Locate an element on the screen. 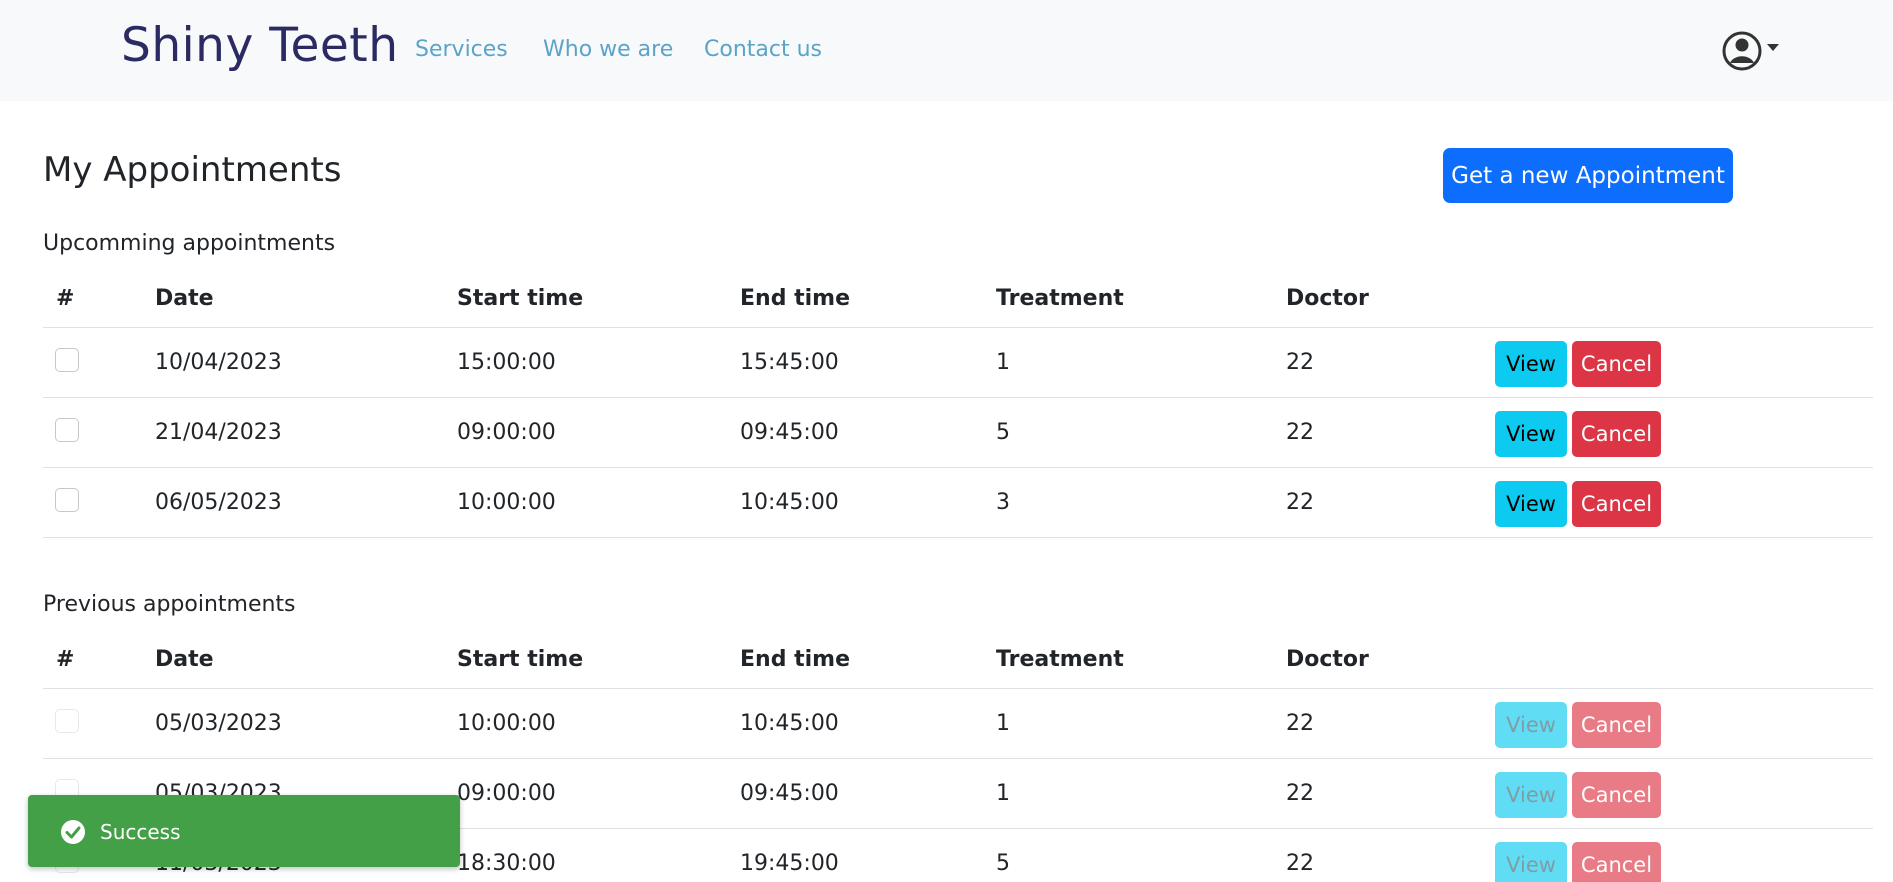 This screenshot has width=1893, height=882. success-toast: Success is located at coordinates (244, 831).